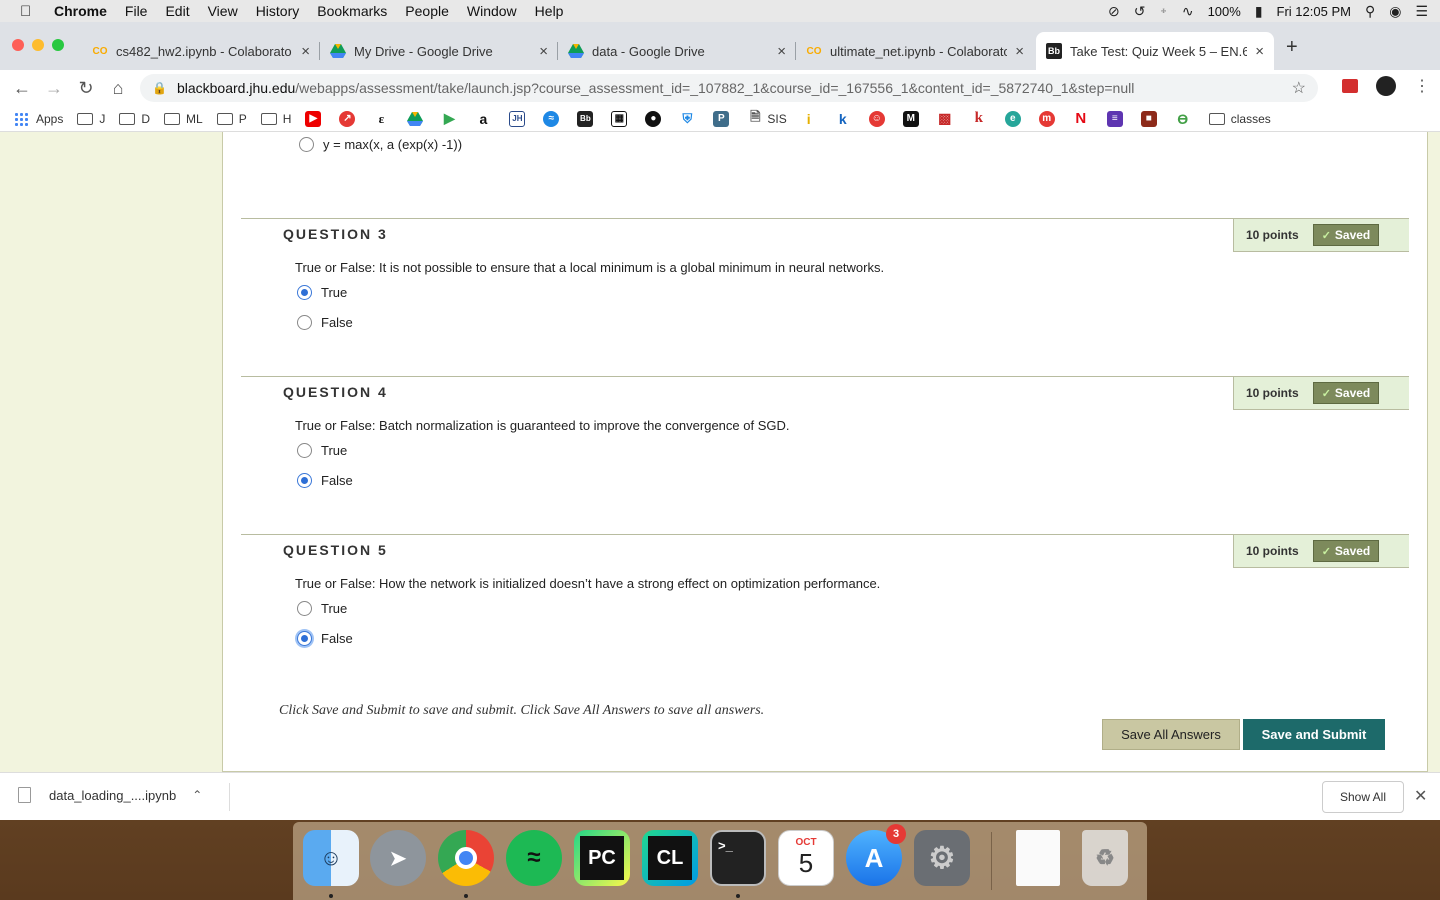  I want to click on pycharm-icon: PC, so click(602, 858).